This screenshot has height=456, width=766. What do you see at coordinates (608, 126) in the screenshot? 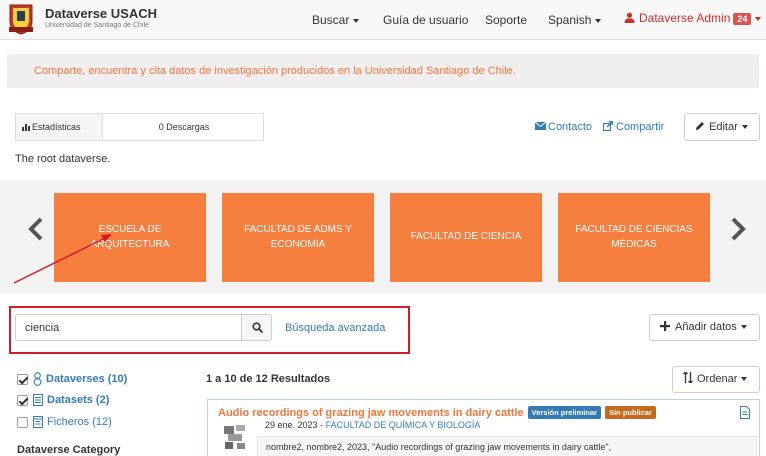
I see `share-icon` at bounding box center [608, 126].